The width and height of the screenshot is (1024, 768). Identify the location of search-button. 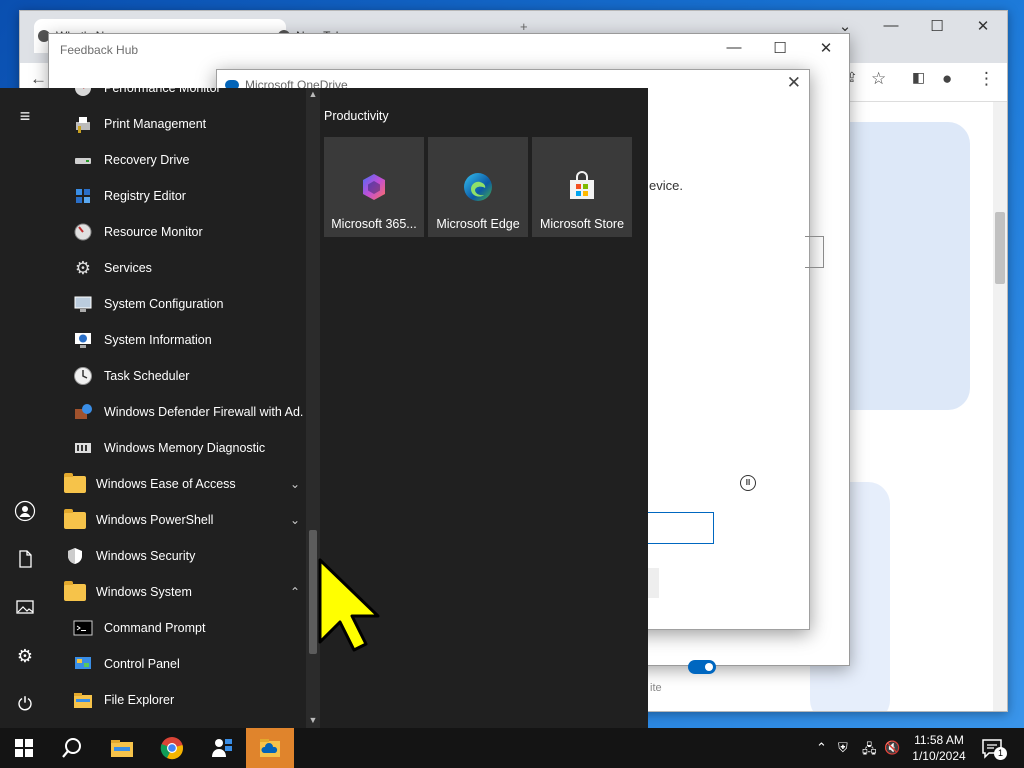
(72, 748).